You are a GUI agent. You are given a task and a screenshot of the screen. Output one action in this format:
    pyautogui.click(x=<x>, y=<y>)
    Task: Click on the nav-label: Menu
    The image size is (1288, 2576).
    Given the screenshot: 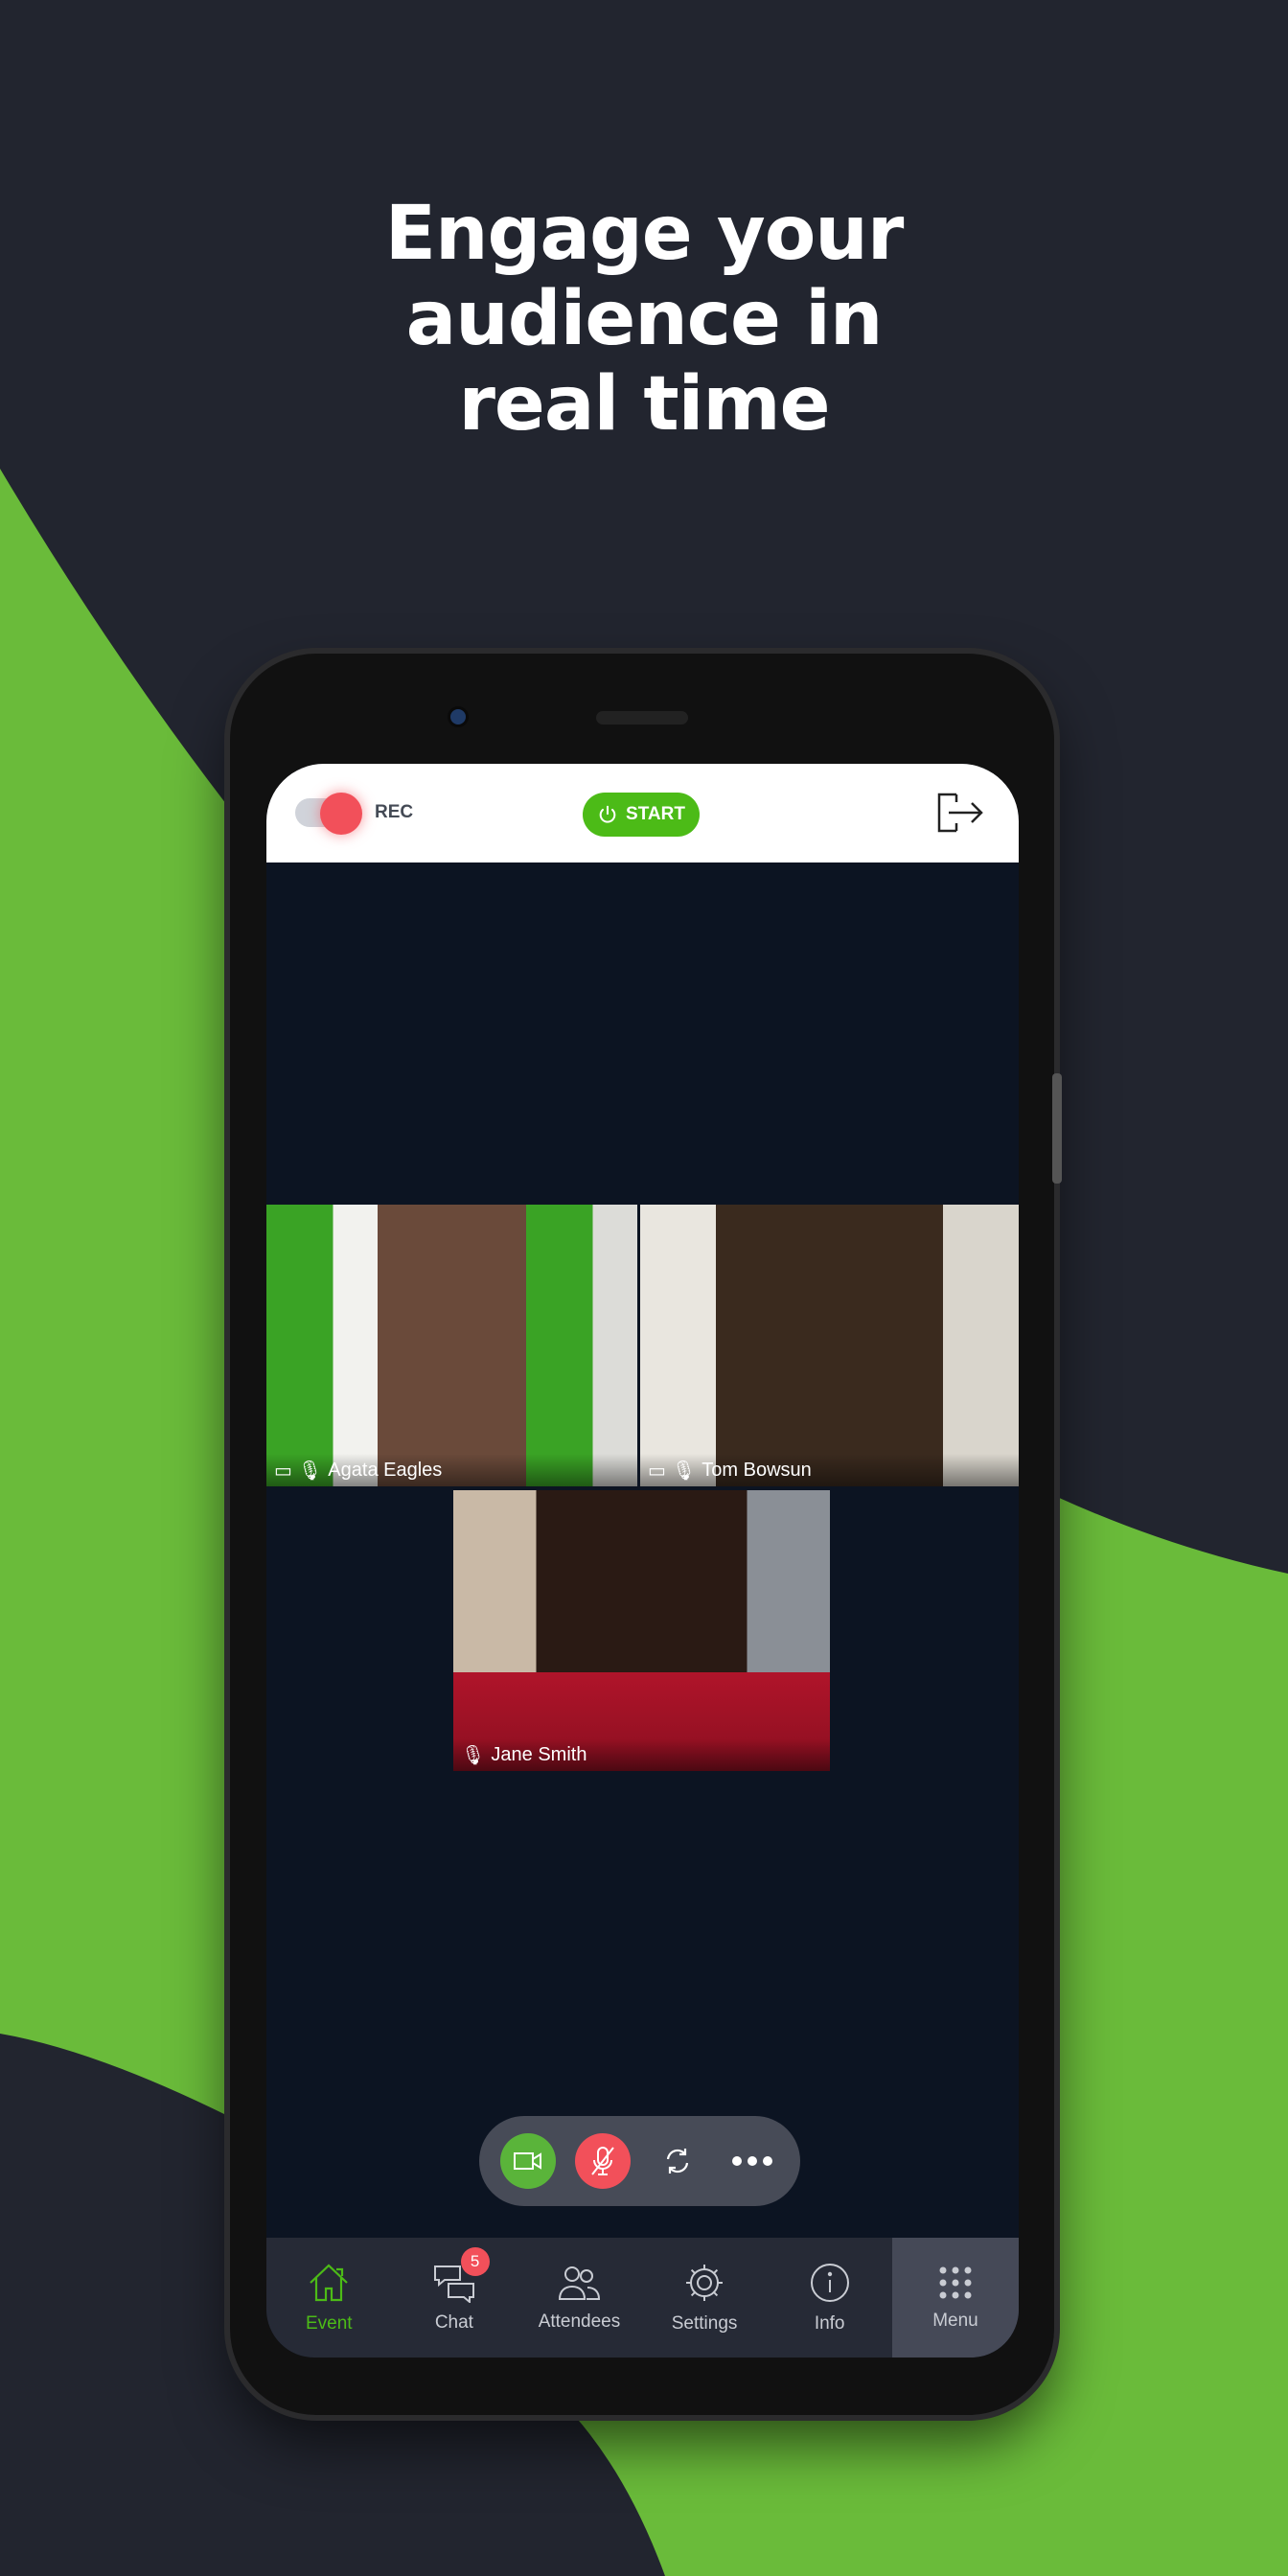 What is the action you would take?
    pyautogui.click(x=955, y=2320)
    